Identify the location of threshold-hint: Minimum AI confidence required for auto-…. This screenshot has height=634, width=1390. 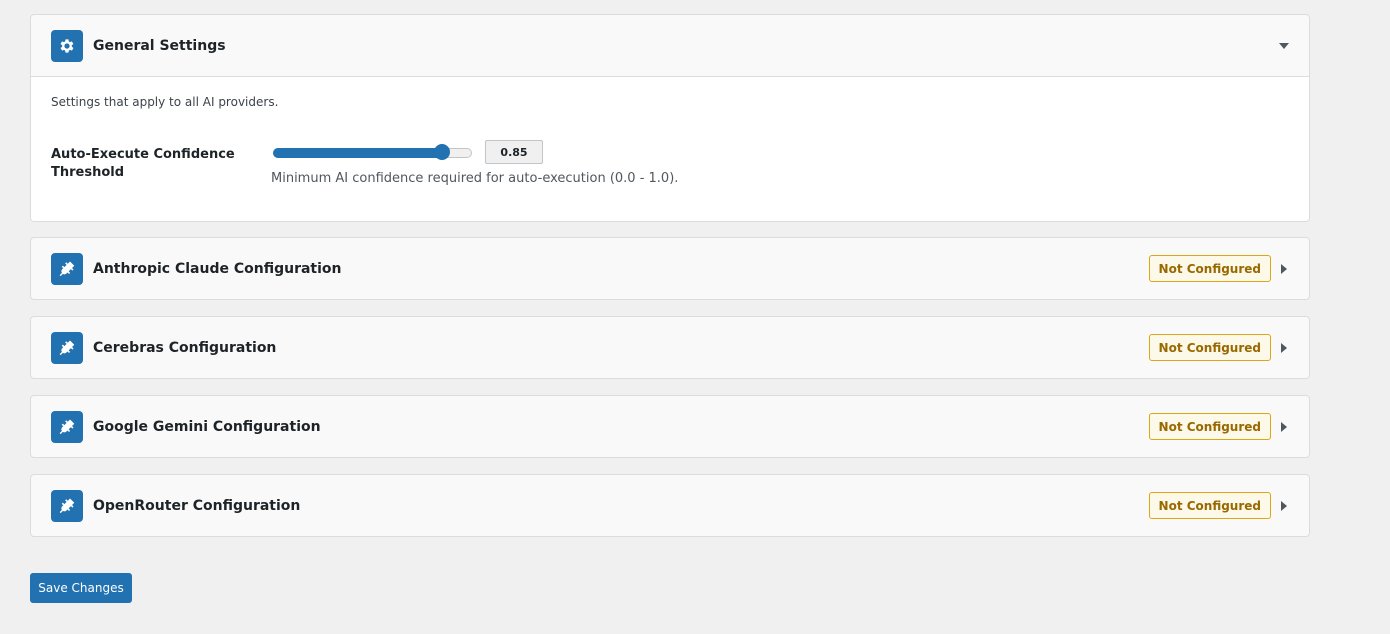
(475, 178).